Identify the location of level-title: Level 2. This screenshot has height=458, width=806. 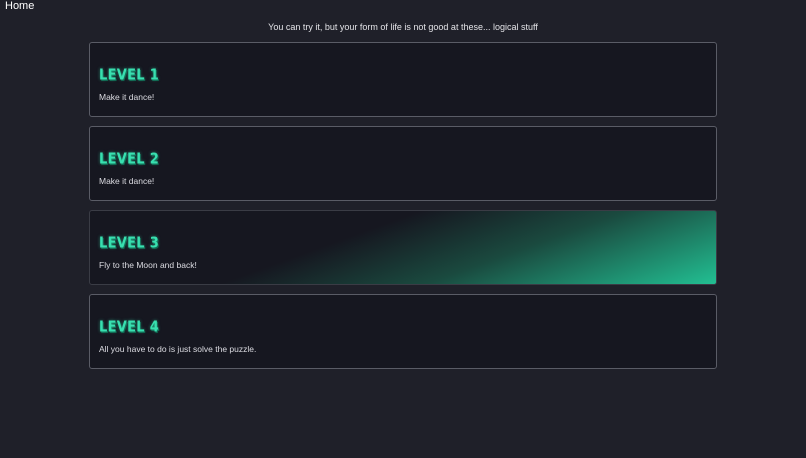
(129, 160).